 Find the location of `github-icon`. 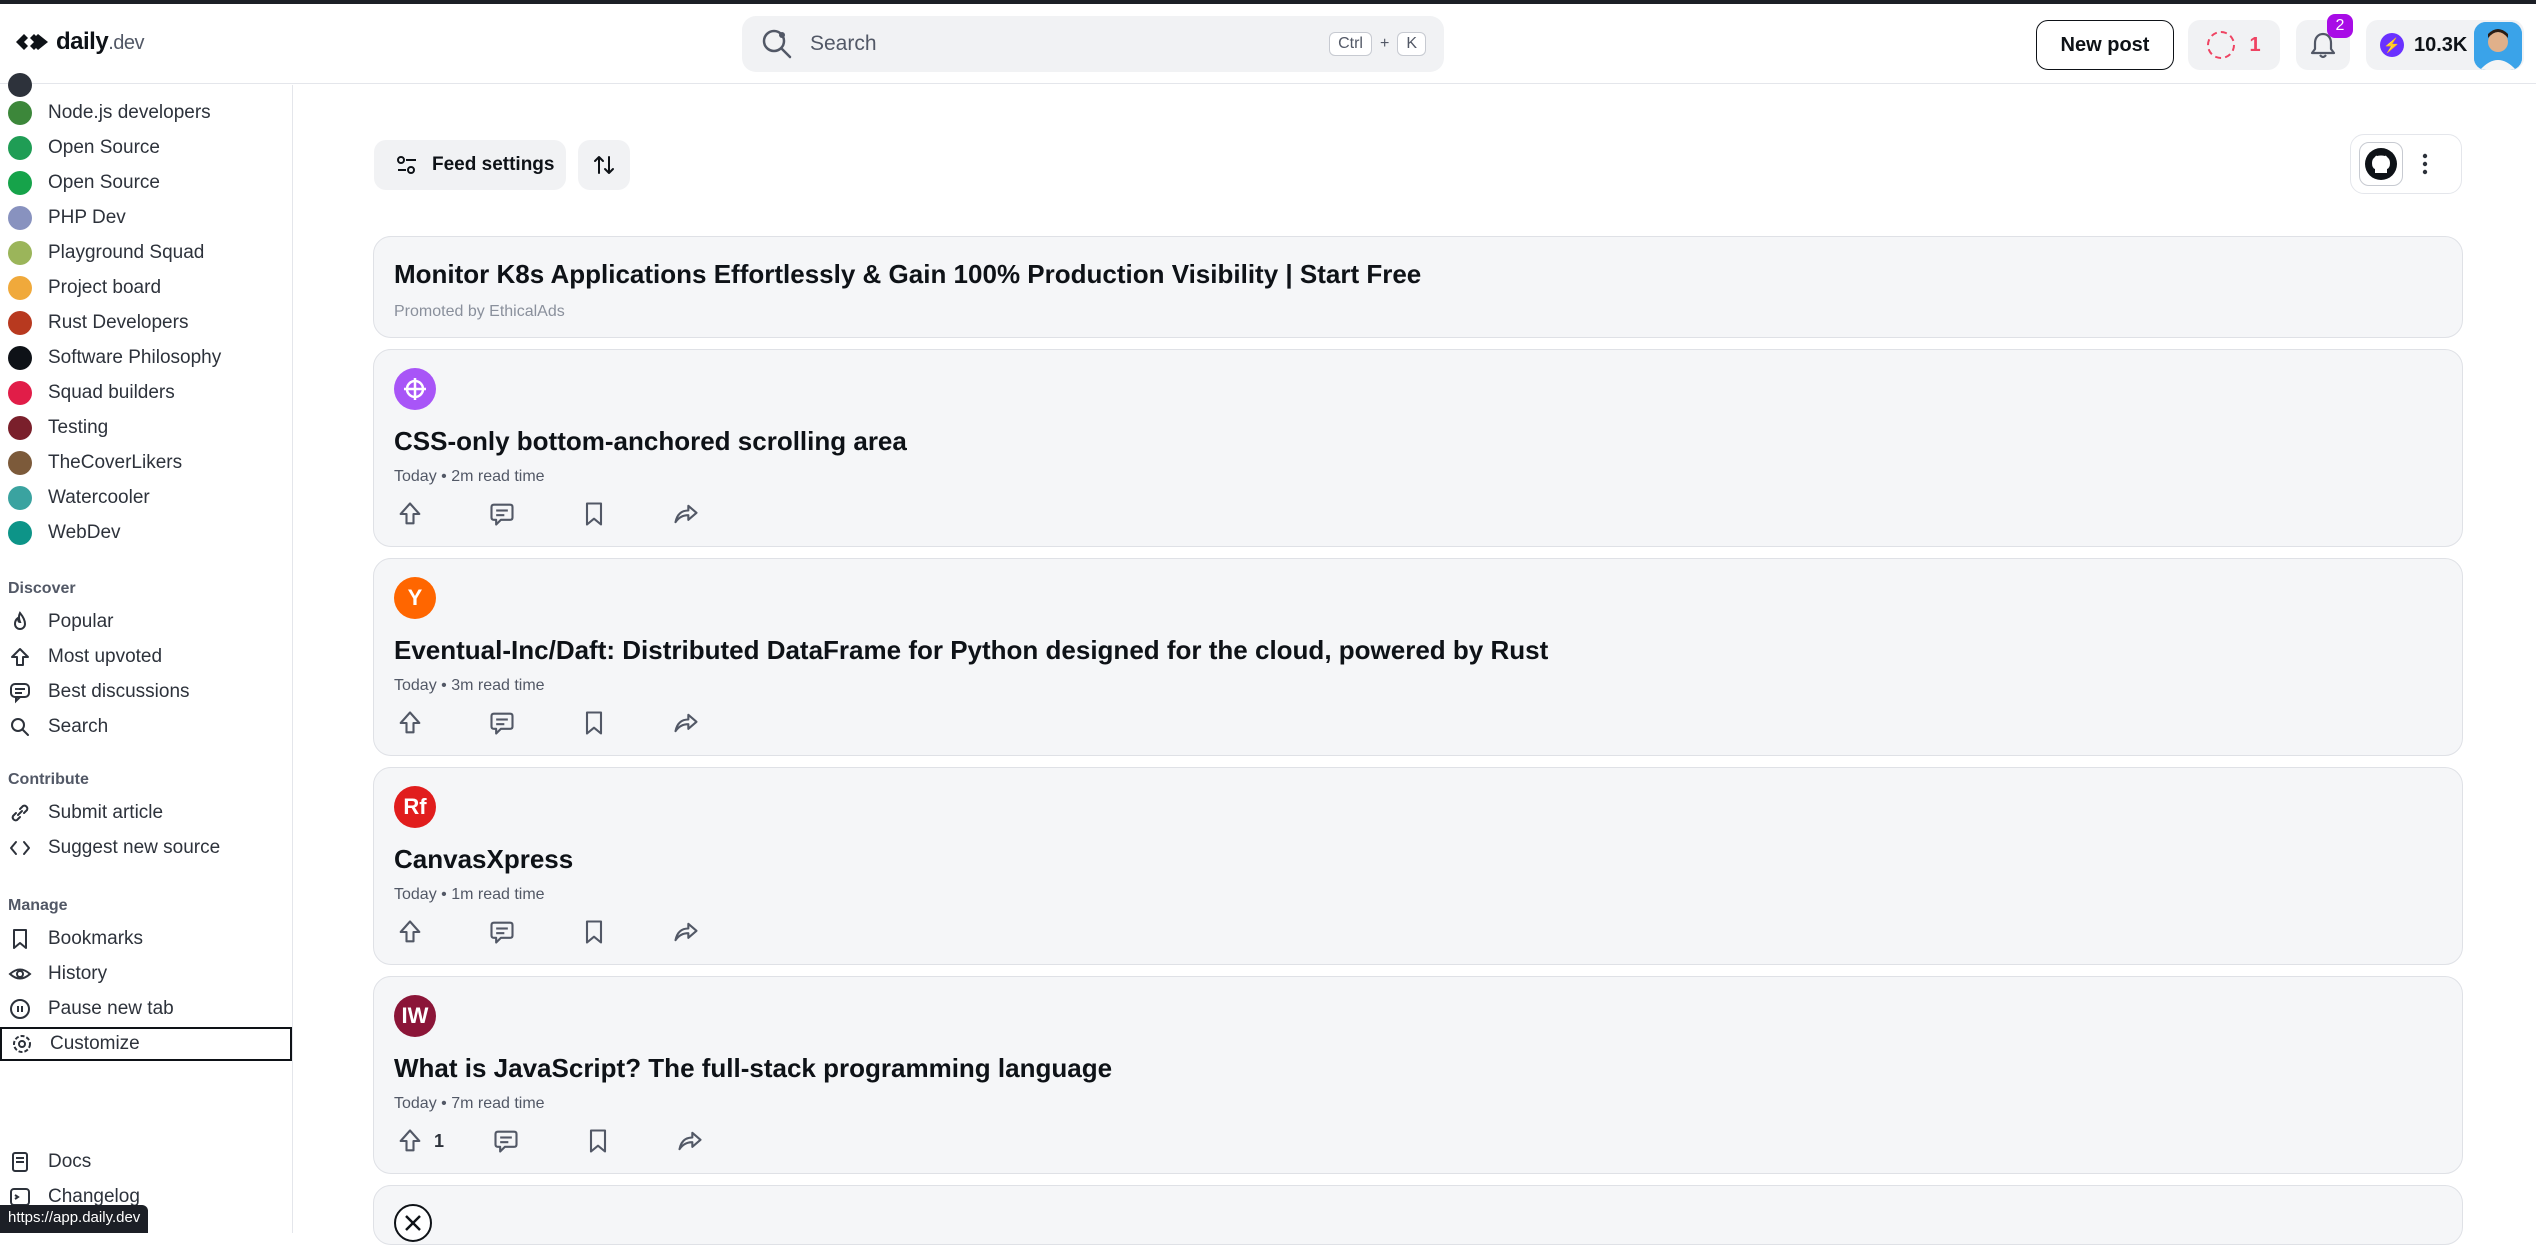

github-icon is located at coordinates (2381, 164).